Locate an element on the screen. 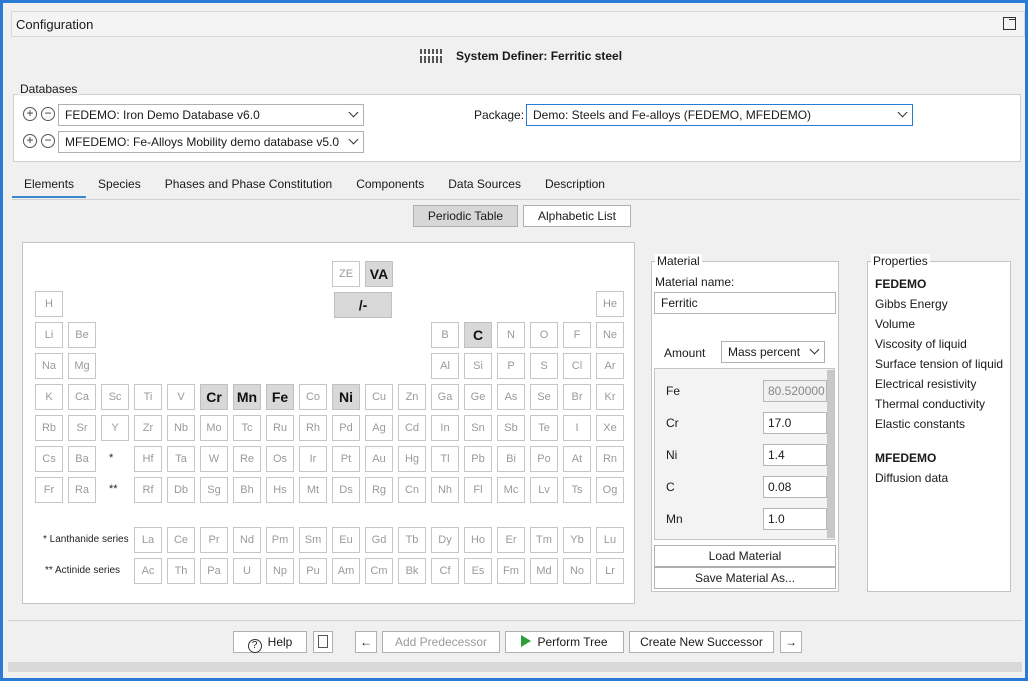 The height and width of the screenshot is (681, 1028). element-ds: Ds is located at coordinates (346, 490).